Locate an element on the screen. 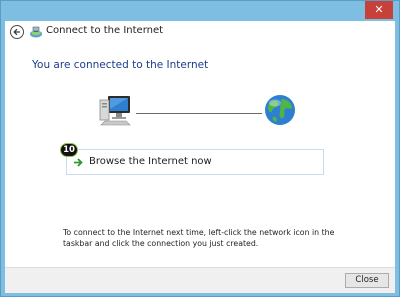 The height and width of the screenshot is (297, 400). wizard-title: Connect to the Internet is located at coordinates (105, 30).